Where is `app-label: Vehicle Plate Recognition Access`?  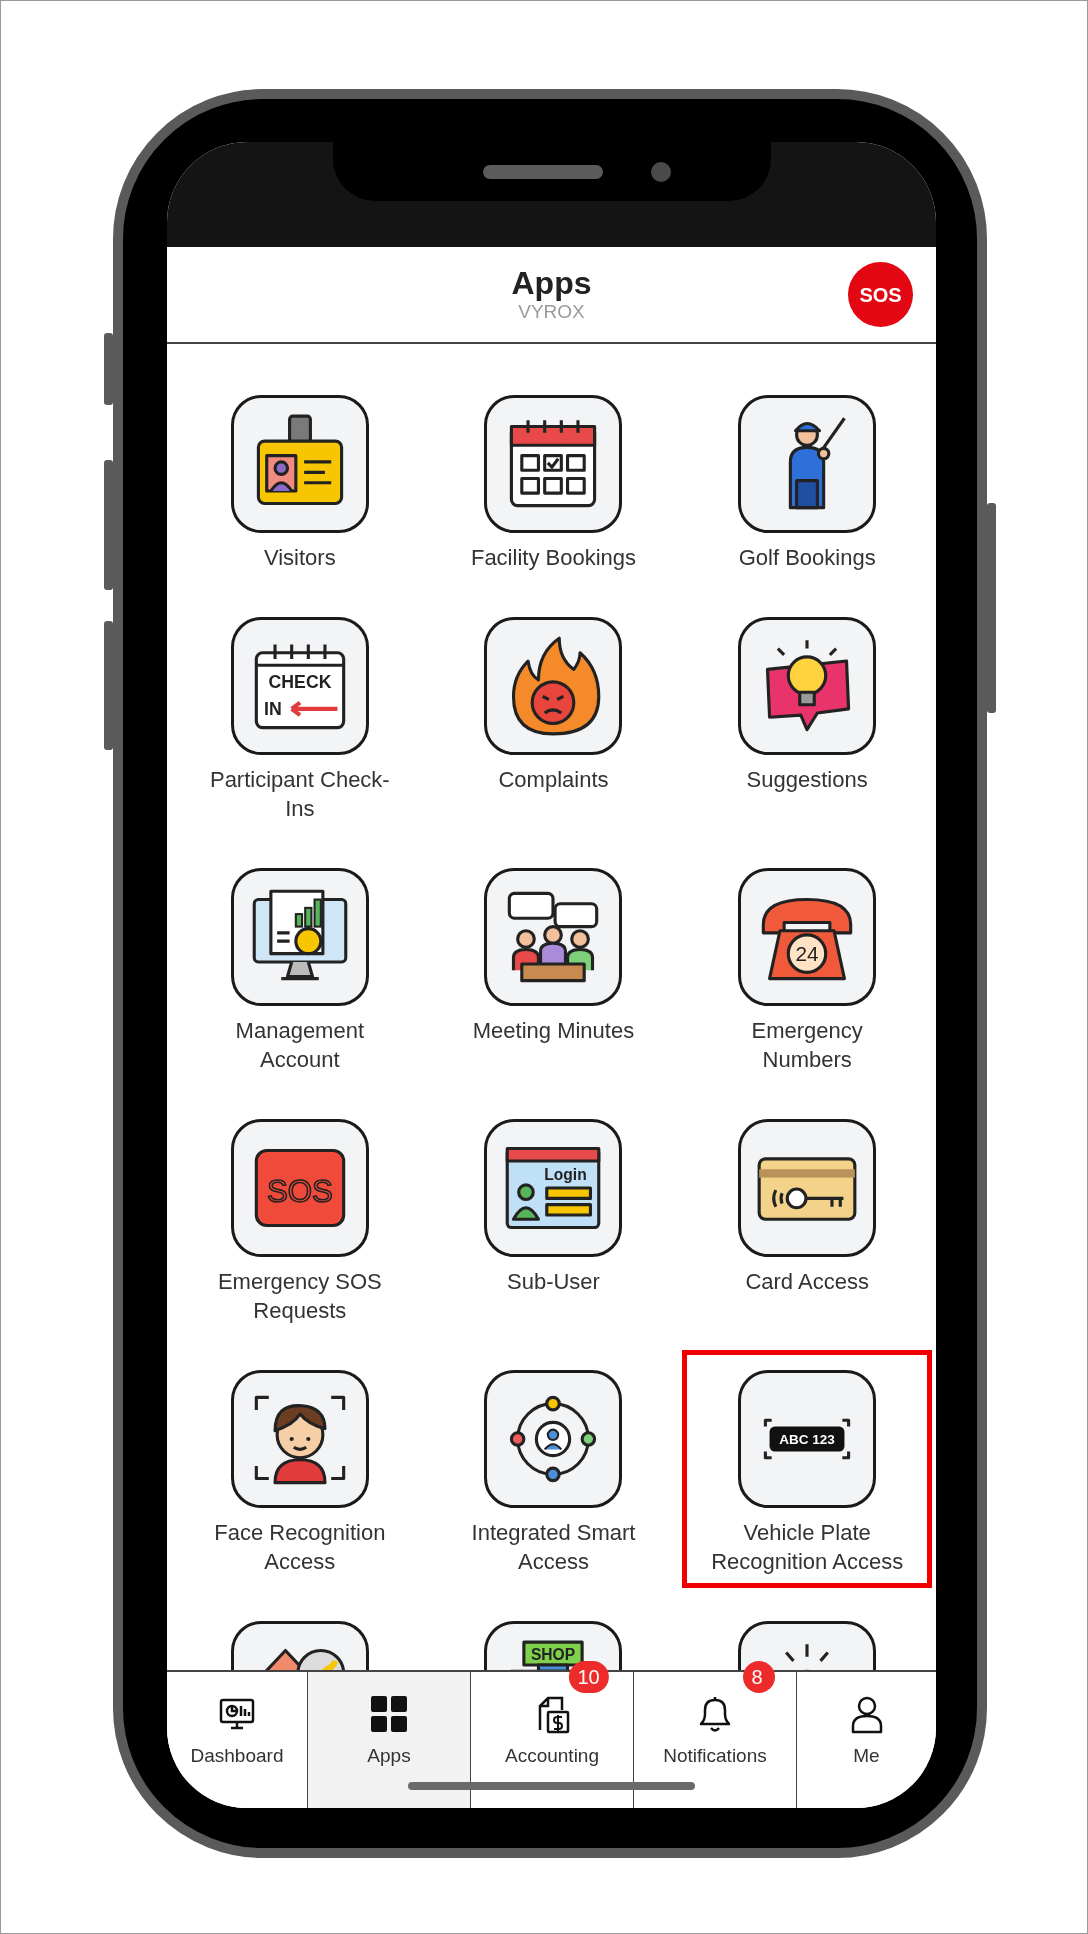 app-label: Vehicle Plate Recognition Access is located at coordinates (807, 1547).